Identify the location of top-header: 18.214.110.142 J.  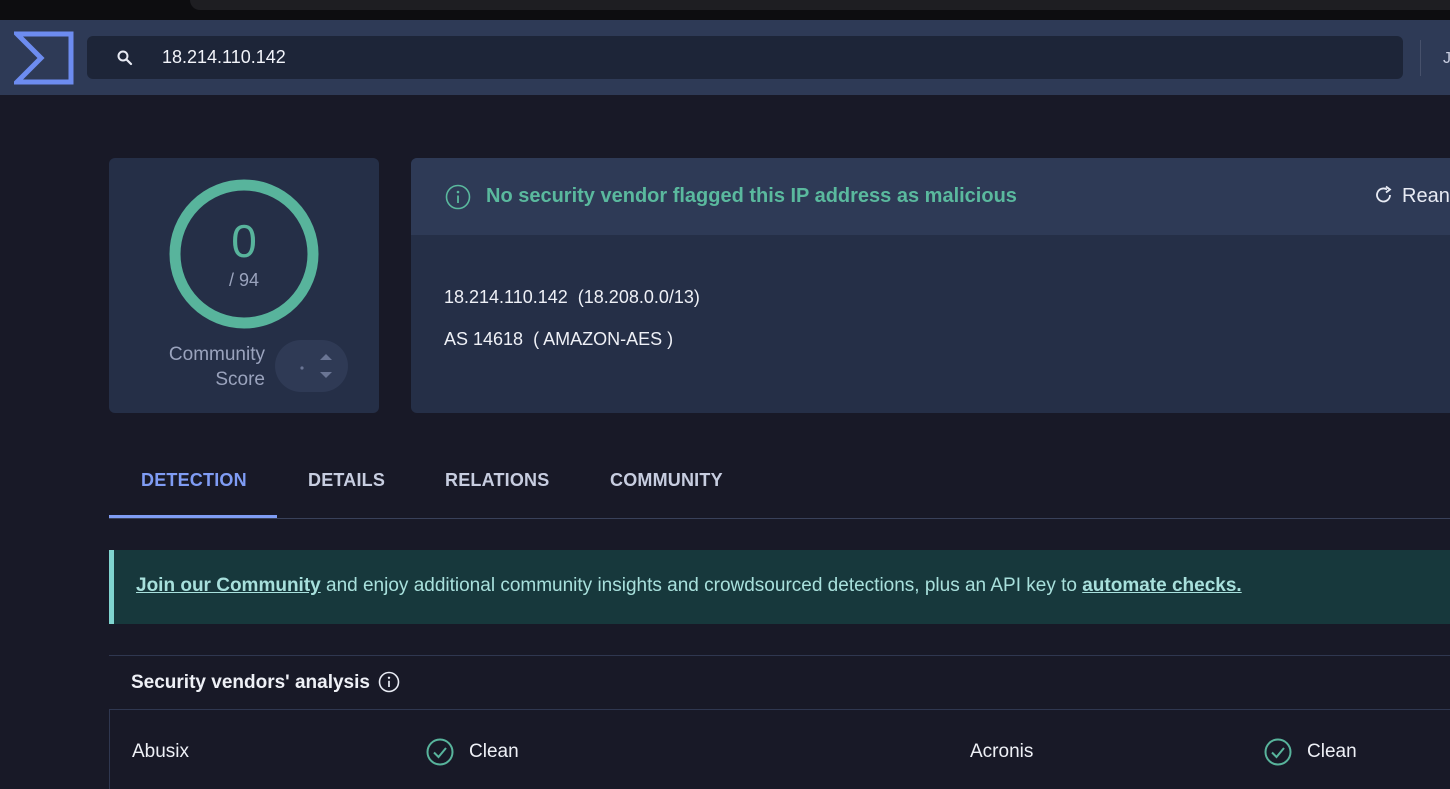
(725, 57).